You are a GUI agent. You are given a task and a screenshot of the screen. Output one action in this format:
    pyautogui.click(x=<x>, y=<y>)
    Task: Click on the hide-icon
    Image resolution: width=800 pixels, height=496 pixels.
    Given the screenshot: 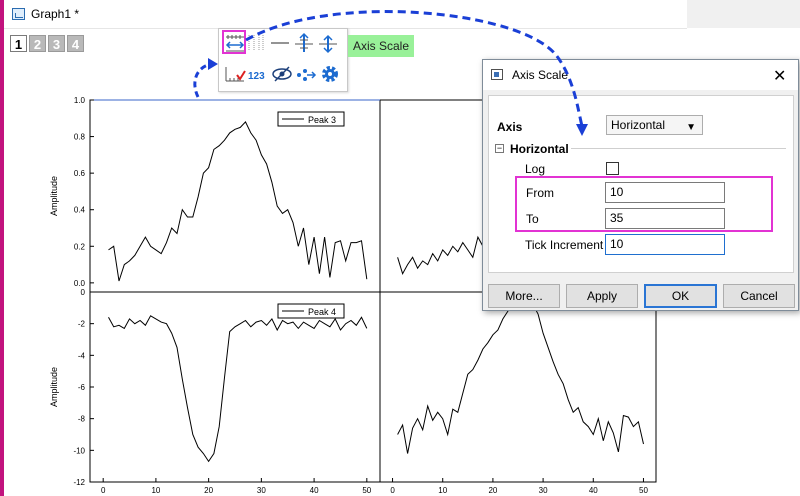 What is the action you would take?
    pyautogui.click(x=282, y=74)
    